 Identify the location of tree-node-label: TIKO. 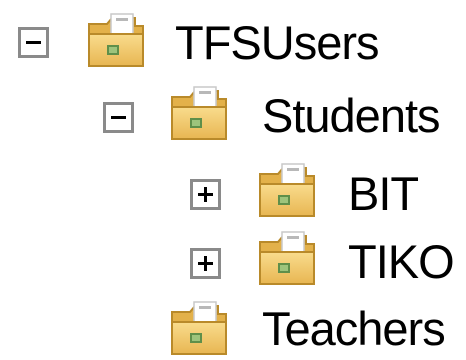
(401, 261).